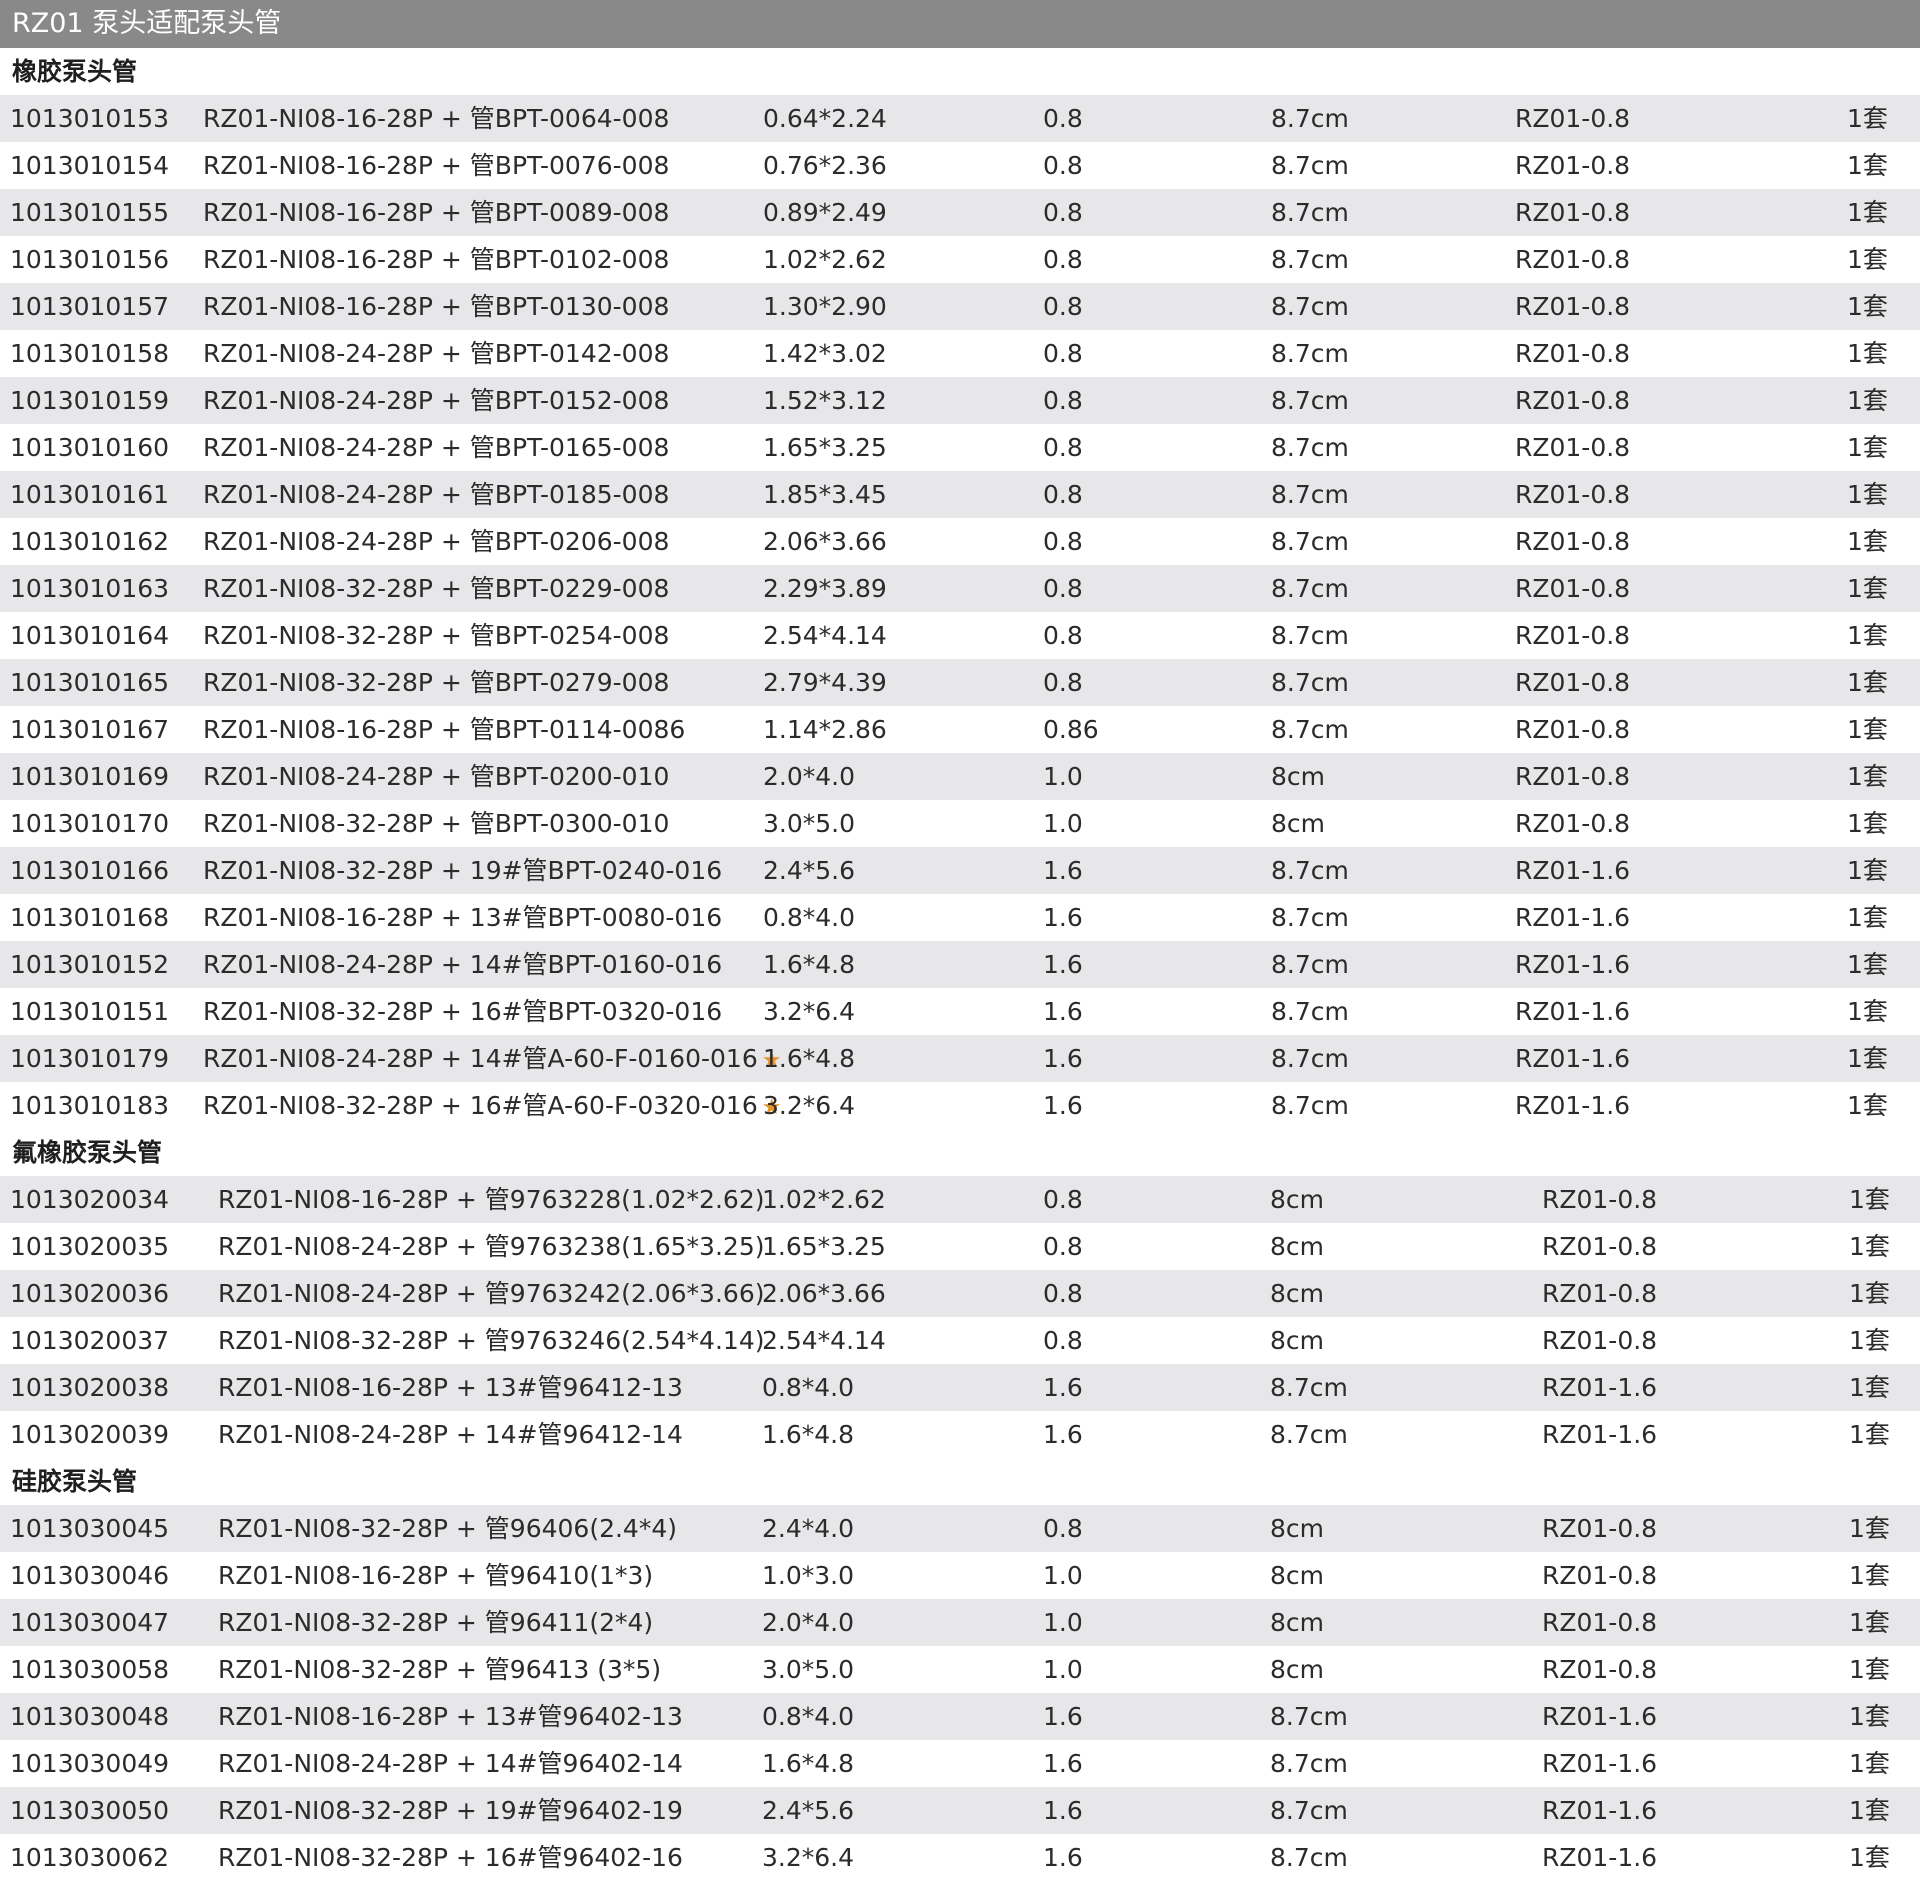 Image resolution: width=1920 pixels, height=1890 pixels. Describe the element at coordinates (436, 118) in the screenshot. I see `model-spec-cell: RZ01-NI08-16-28P + 管BPT-0064-008` at that location.